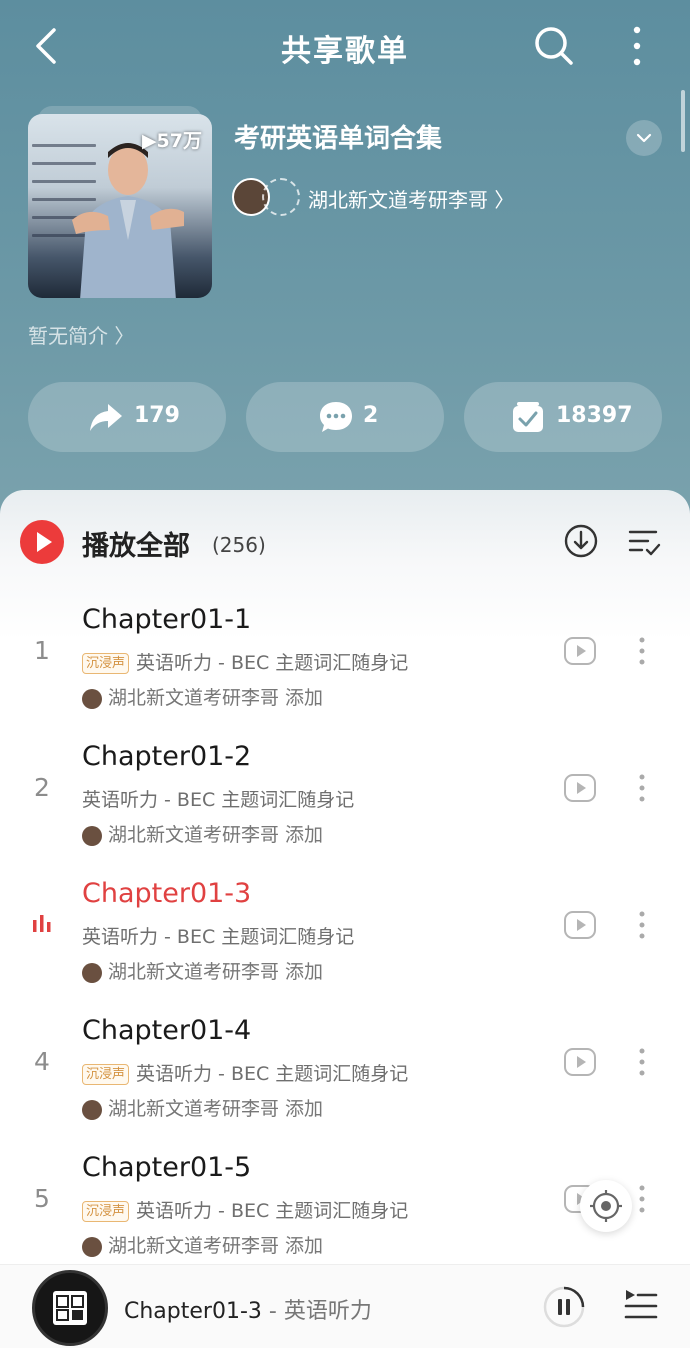  I want to click on now-playing-disc, so click(70, 1308).